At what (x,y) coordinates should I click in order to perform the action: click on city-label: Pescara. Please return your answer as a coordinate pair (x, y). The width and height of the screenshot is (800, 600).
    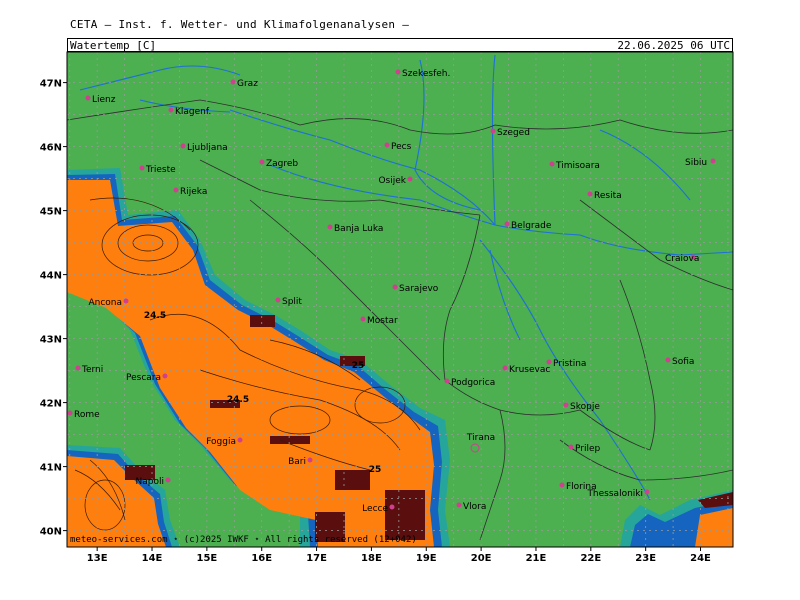
    Looking at the image, I should click on (143, 378).